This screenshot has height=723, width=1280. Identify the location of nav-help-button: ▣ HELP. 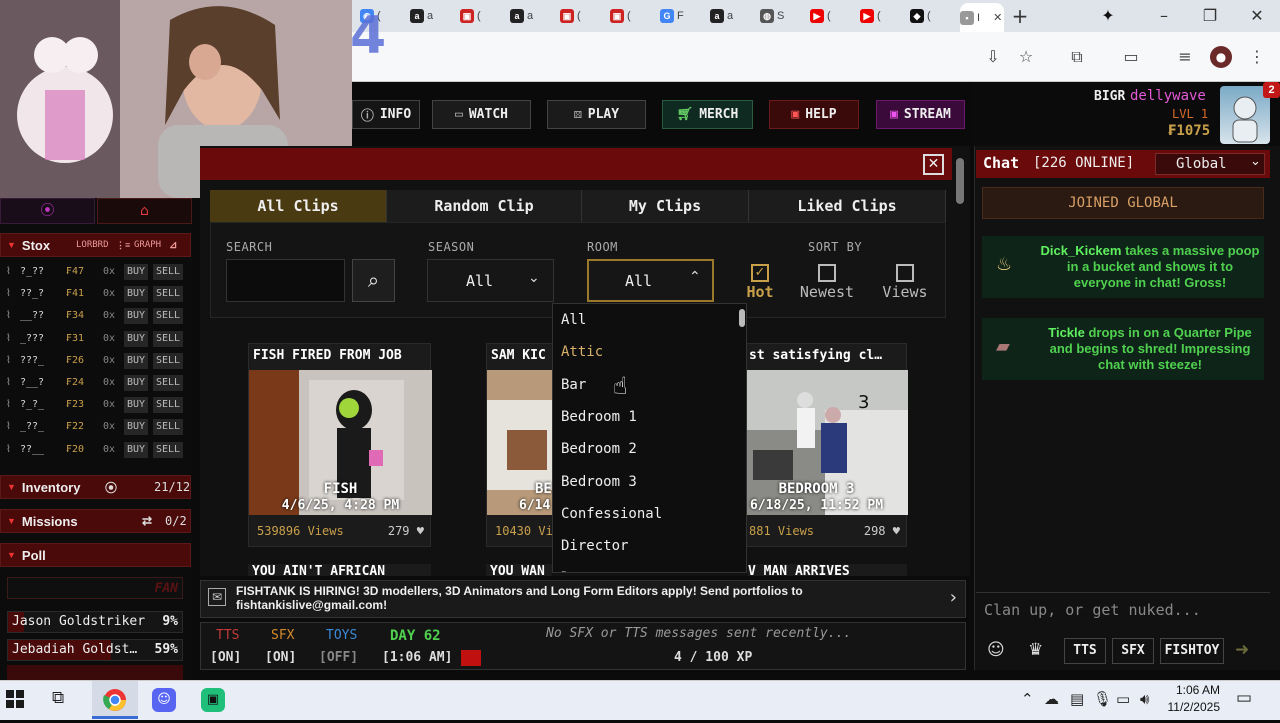
(814, 114).